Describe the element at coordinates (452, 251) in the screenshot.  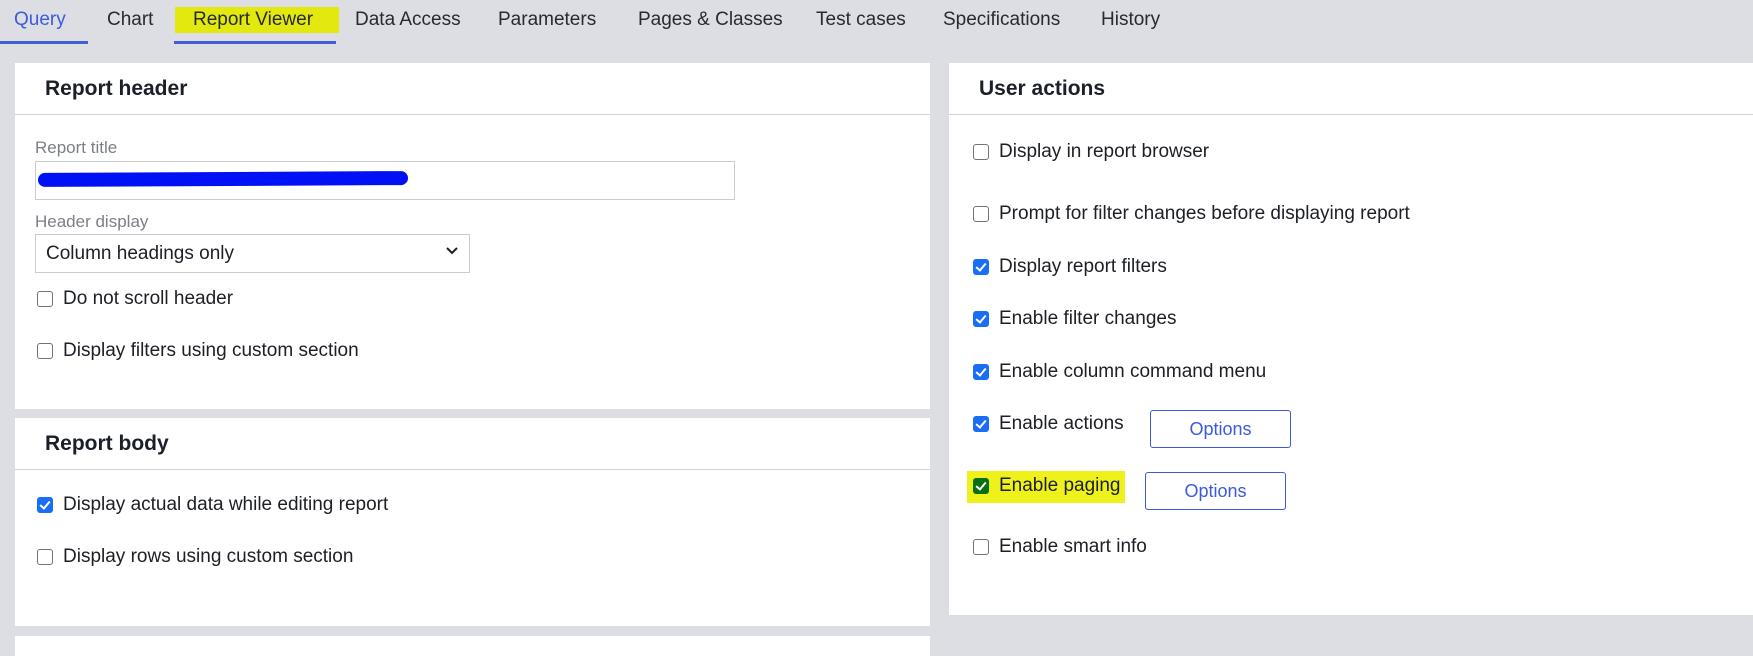
I see `chevron-down-icon` at that location.